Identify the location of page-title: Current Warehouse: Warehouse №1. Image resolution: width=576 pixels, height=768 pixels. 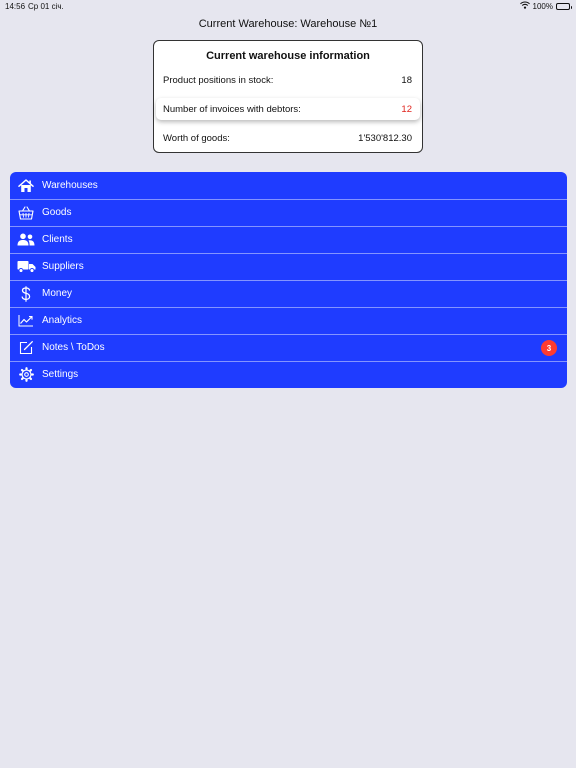
(288, 24).